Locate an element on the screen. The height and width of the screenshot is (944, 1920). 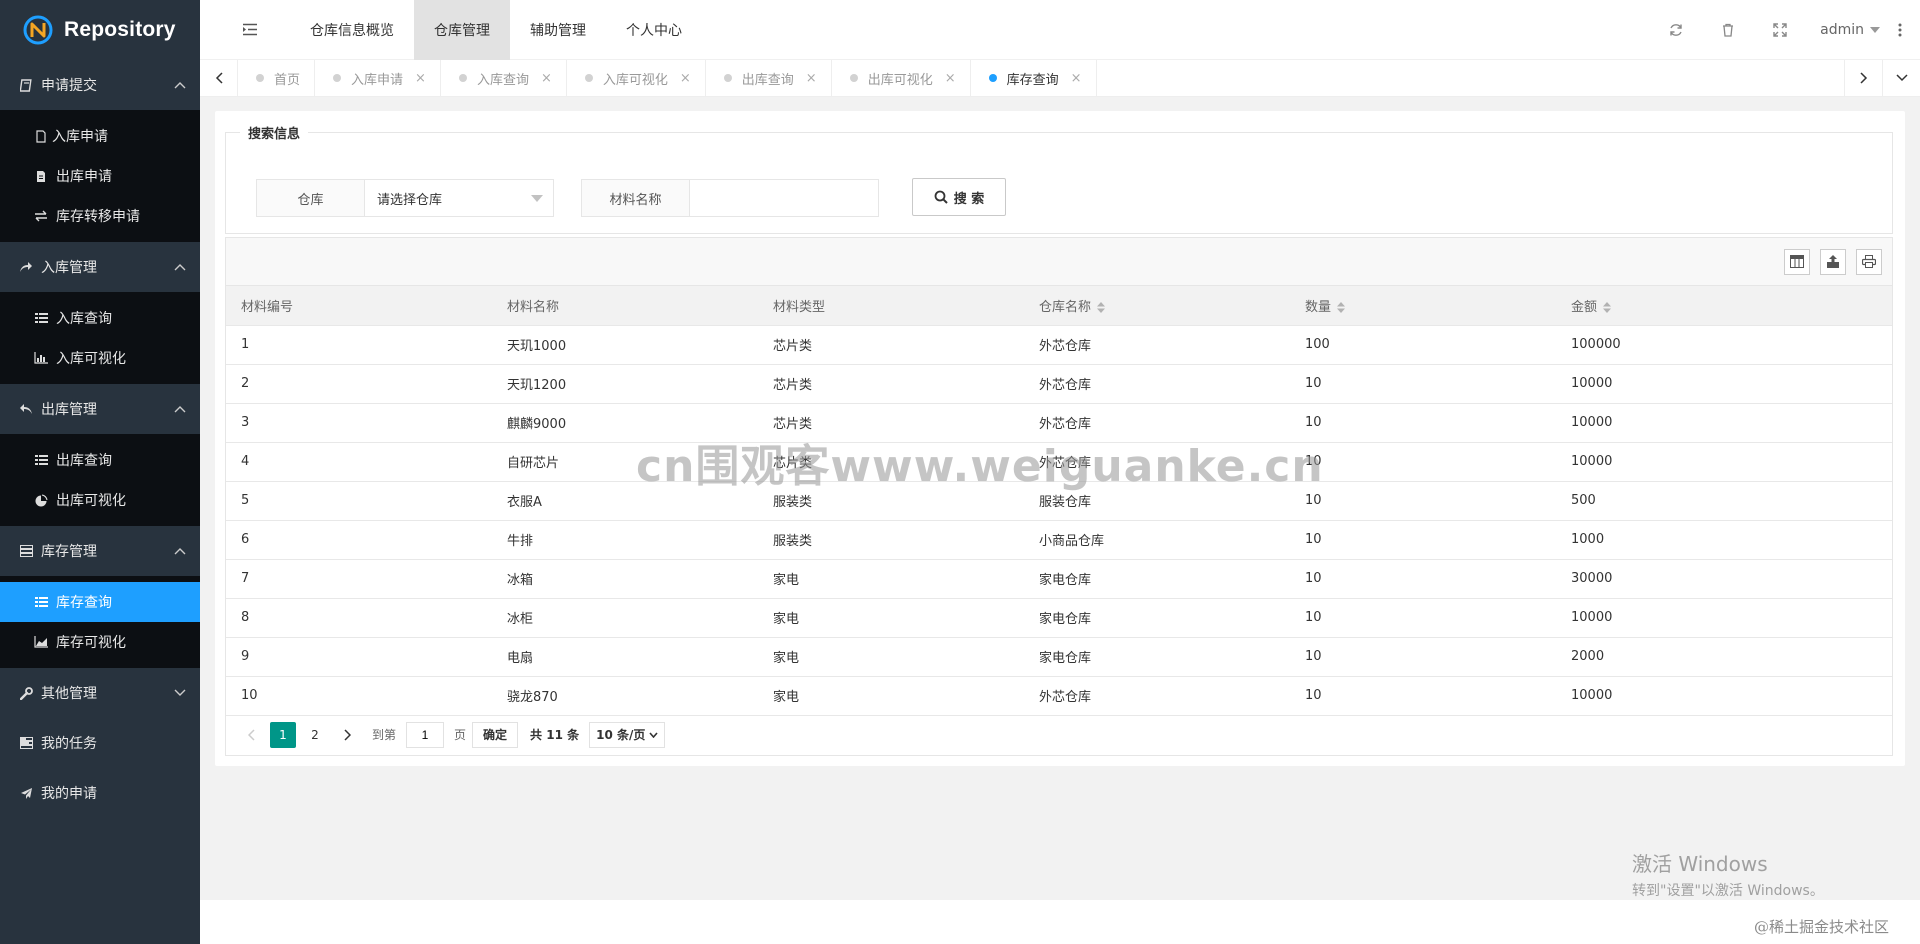
skip-prefix: 到第 is located at coordinates (384, 735).